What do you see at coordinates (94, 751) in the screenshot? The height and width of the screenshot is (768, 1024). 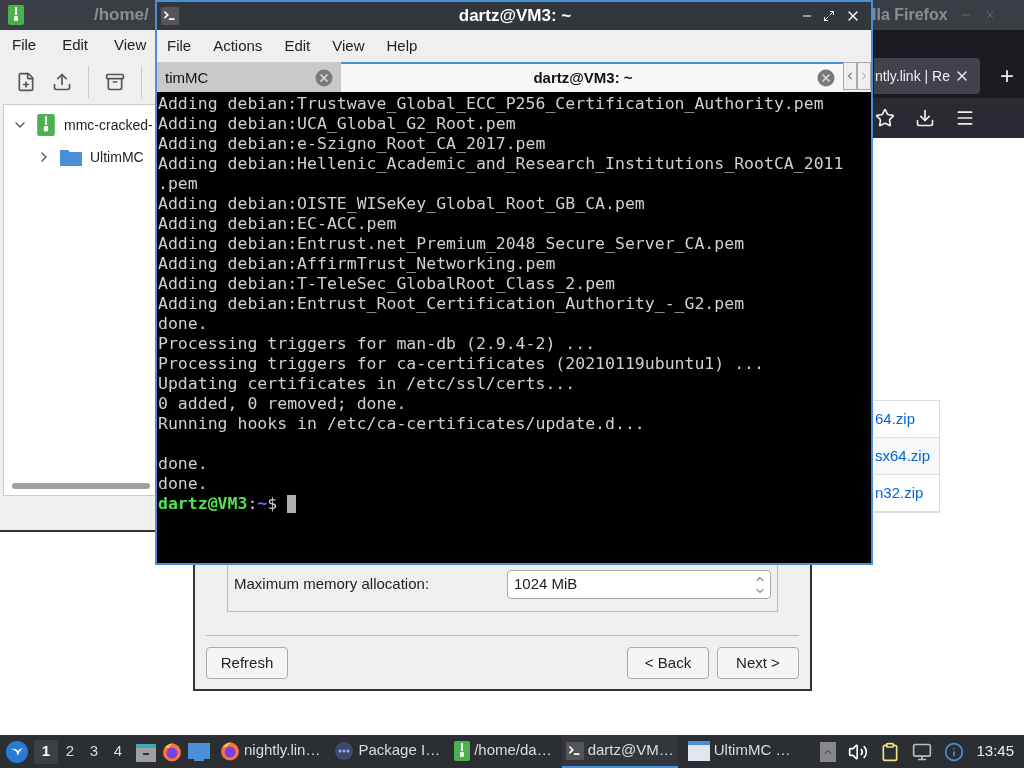 I see `workspace-switch: 3` at bounding box center [94, 751].